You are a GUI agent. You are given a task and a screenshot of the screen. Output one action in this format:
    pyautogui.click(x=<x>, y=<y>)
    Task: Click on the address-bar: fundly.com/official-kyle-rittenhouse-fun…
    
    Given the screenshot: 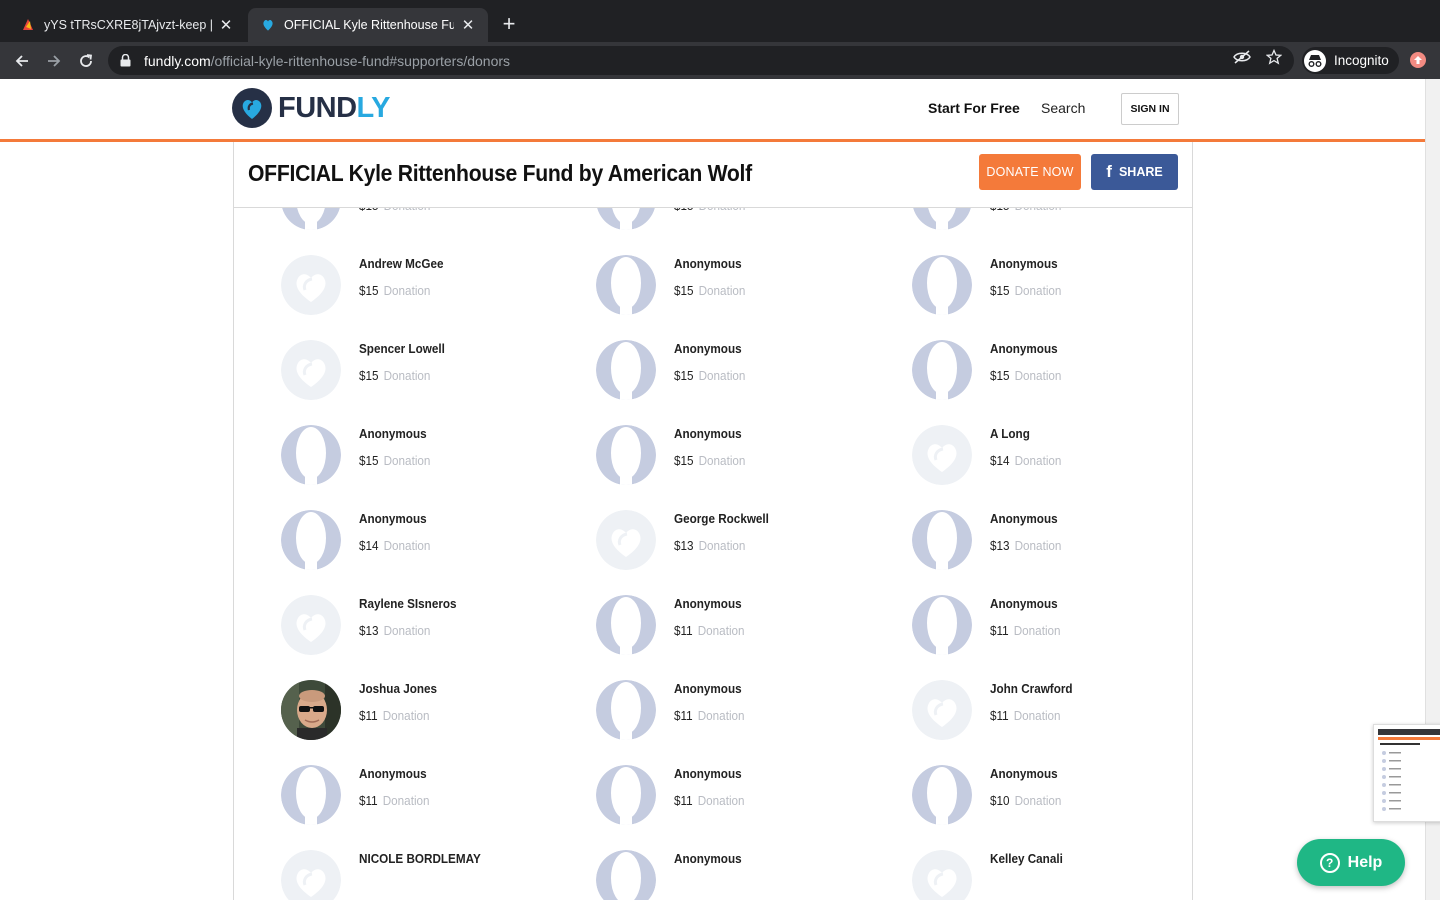 What is the action you would take?
    pyautogui.click(x=701, y=60)
    